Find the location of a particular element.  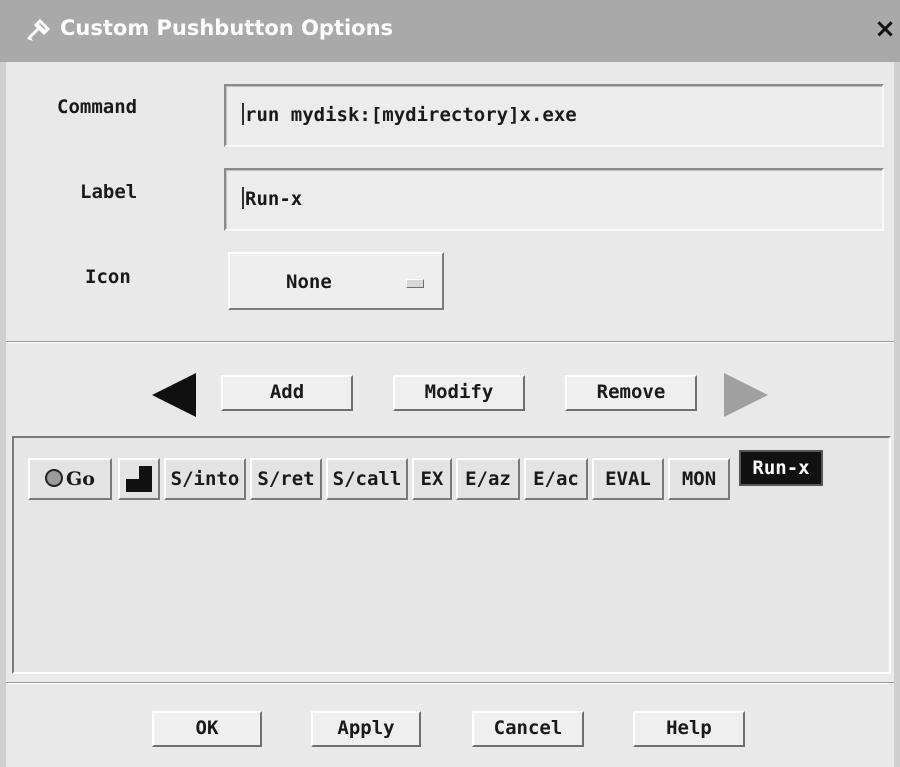

icon-label: Icon is located at coordinates (108, 277).